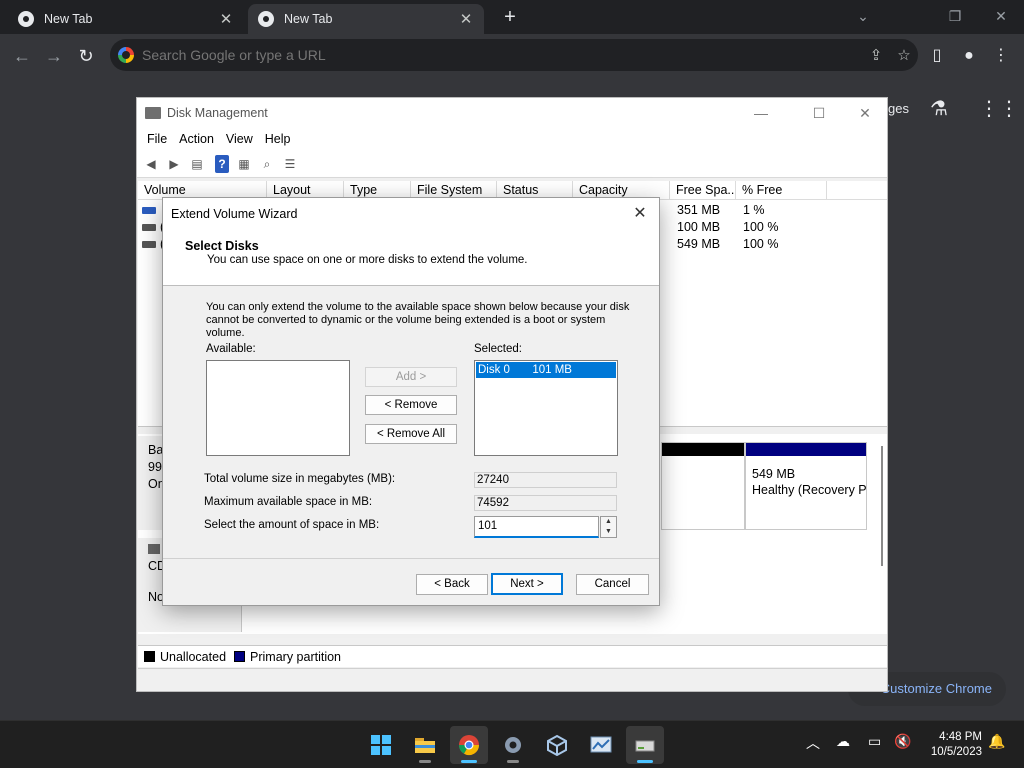 The height and width of the screenshot is (768, 1024). What do you see at coordinates (902, 741) in the screenshot?
I see `volume-muted-icon: 🔇` at bounding box center [902, 741].